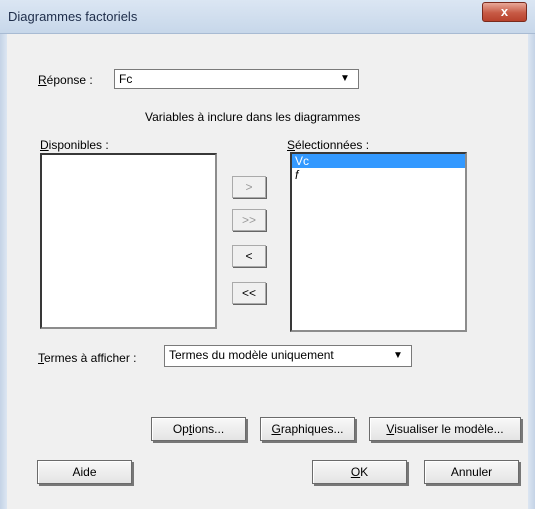 Image resolution: width=535 pixels, height=509 pixels. I want to click on terms-label: Termes à afficher :, so click(87, 358).